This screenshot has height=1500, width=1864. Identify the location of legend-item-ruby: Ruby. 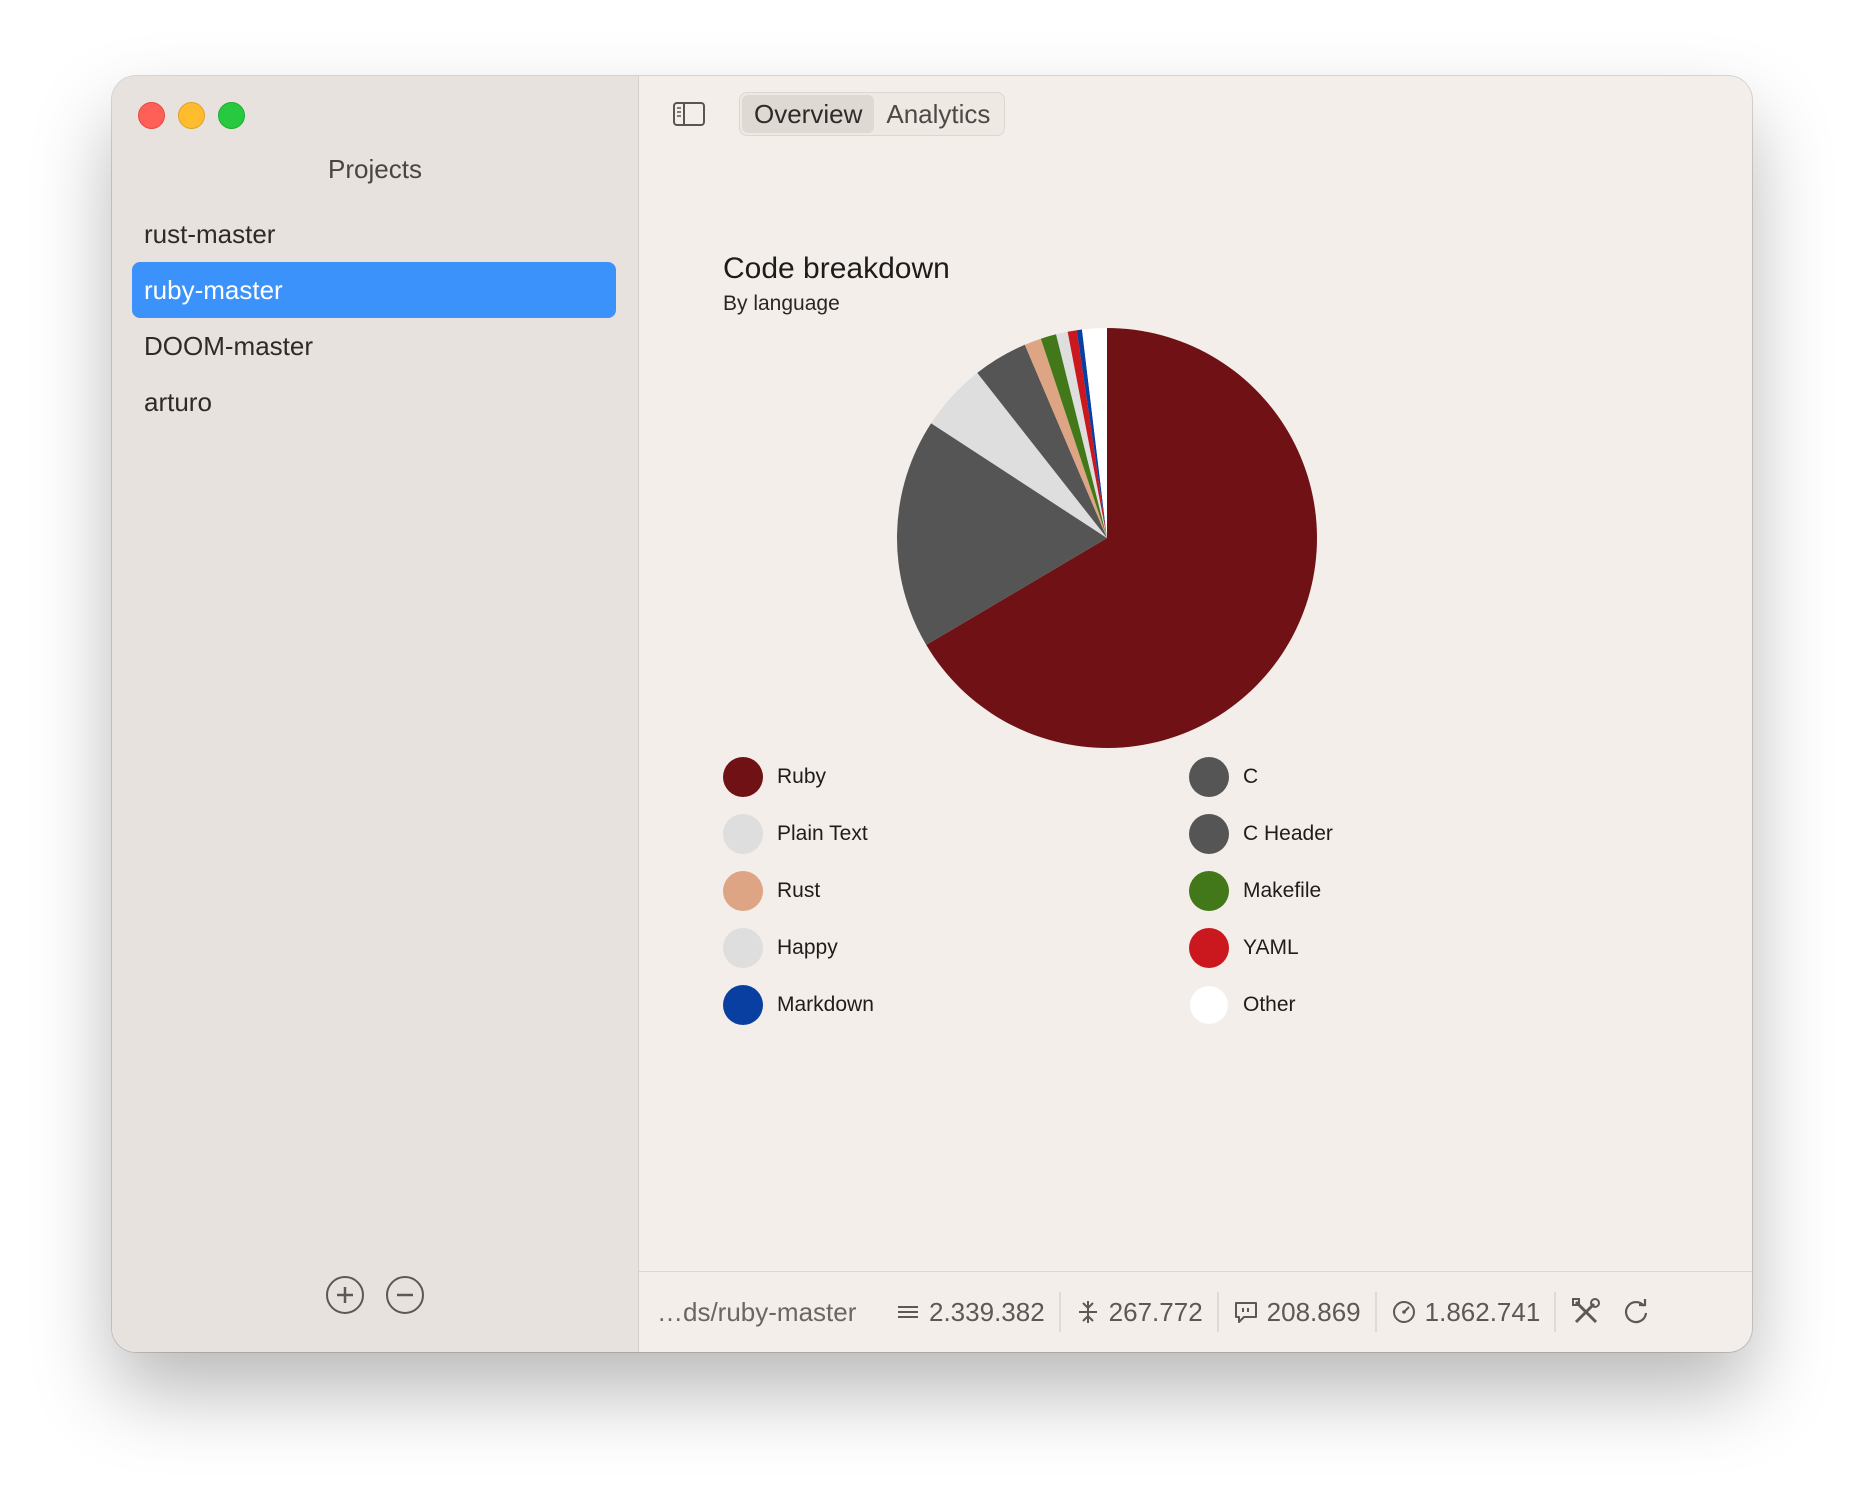
(956, 777).